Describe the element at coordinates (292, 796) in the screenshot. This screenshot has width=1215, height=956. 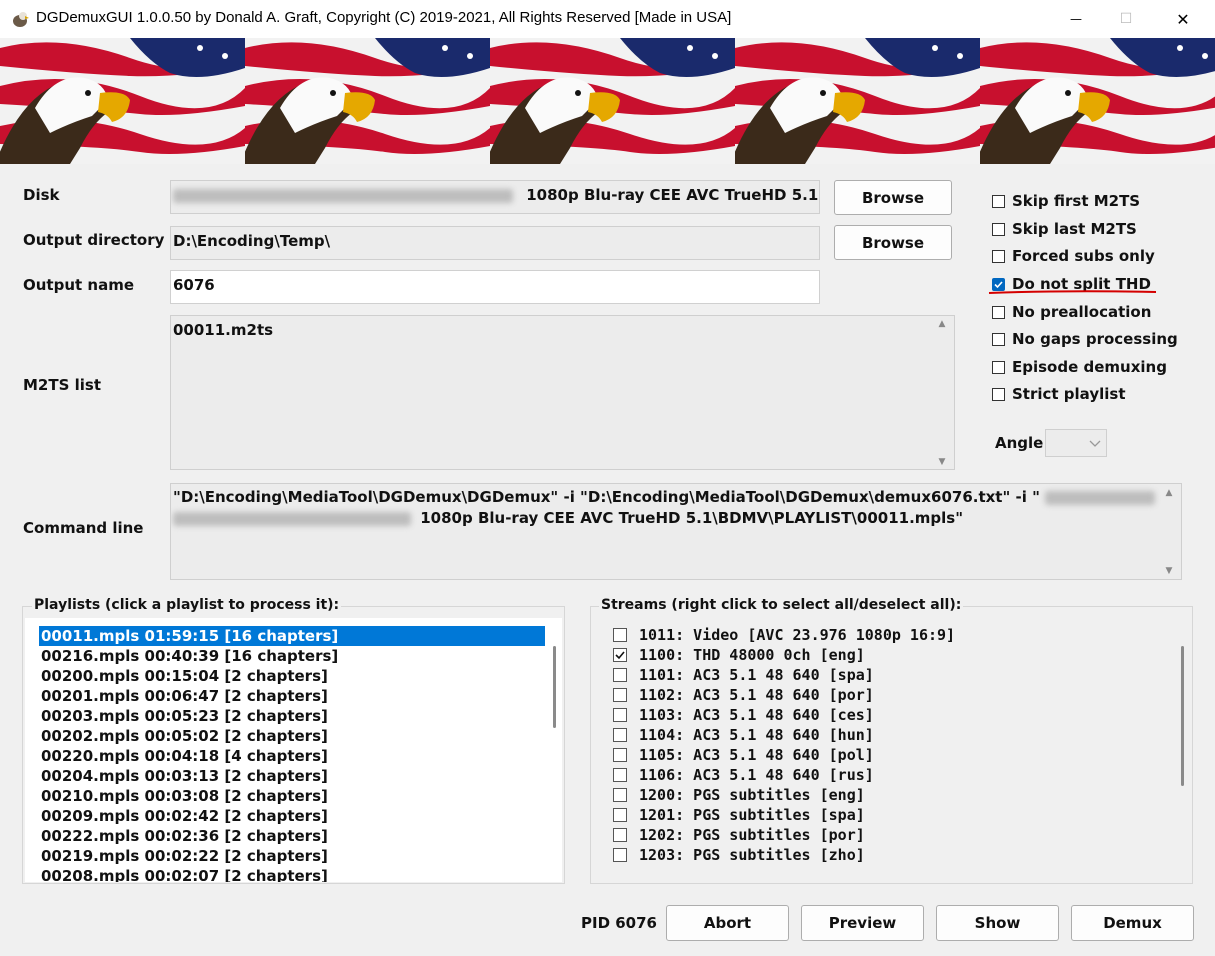
I see `playlist-item: 00210.mpls 00:03:08 [2 chapters]` at that location.